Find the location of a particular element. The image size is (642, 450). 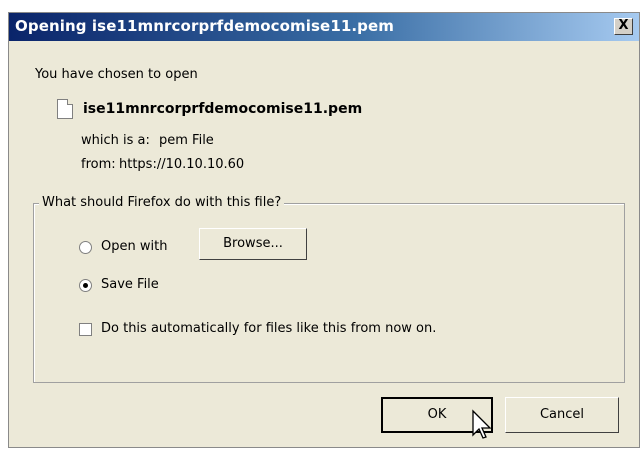

file-type-label: which is a: is located at coordinates (115, 140).